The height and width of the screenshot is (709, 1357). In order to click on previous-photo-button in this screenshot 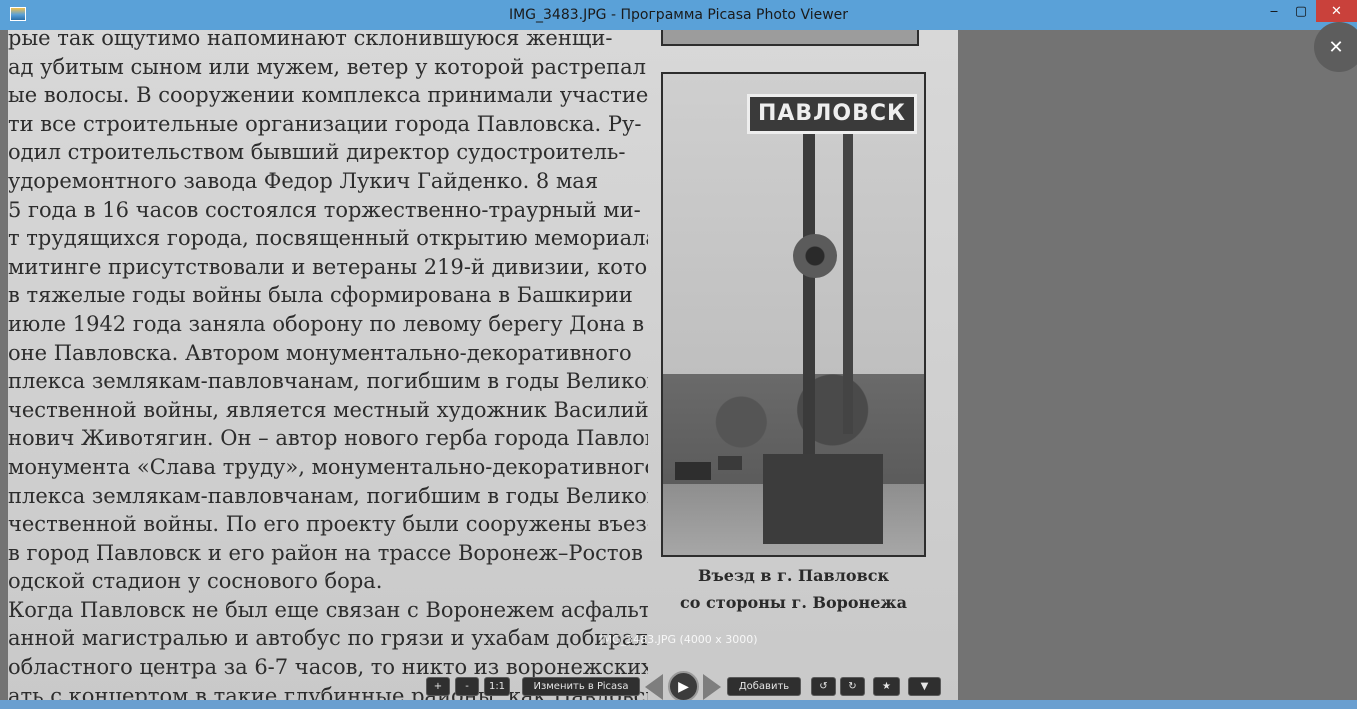, I will do `click(654, 687)`.